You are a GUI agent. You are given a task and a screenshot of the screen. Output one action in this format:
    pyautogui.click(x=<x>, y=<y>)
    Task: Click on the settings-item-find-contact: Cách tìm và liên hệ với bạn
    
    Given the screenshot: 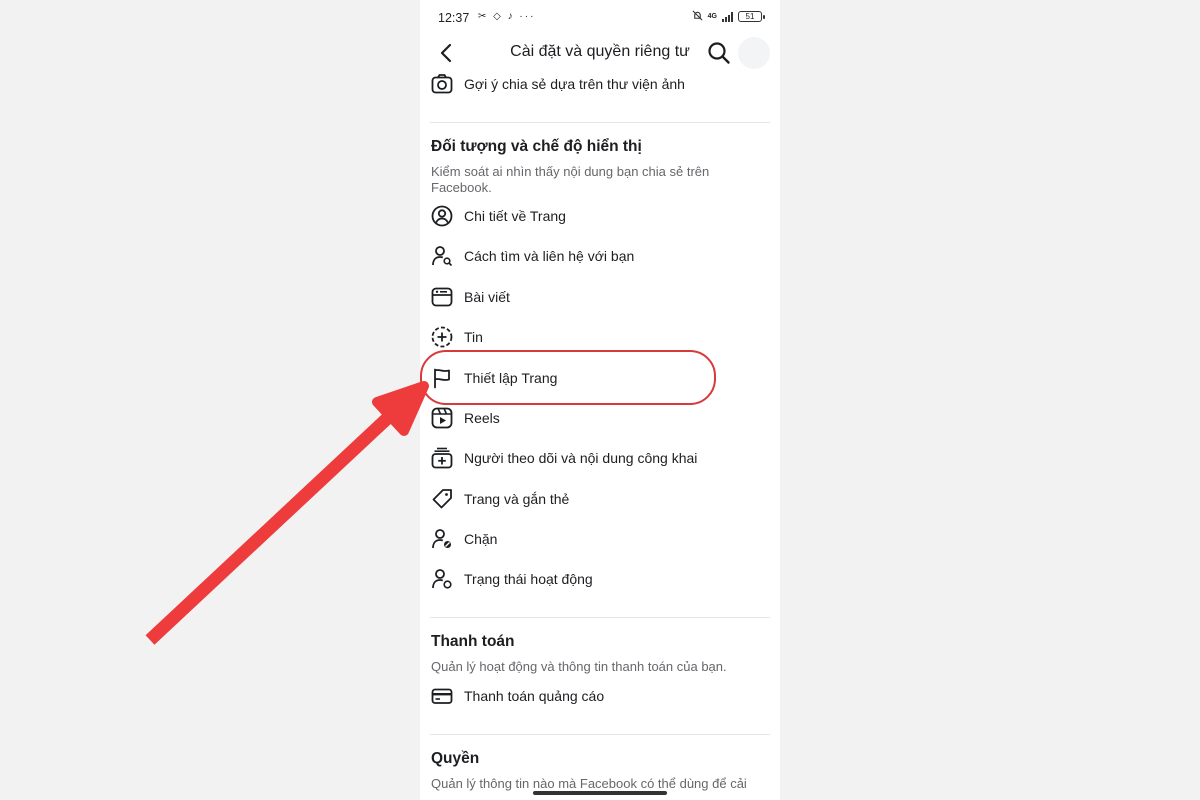 What is the action you would take?
    pyautogui.click(x=600, y=256)
    